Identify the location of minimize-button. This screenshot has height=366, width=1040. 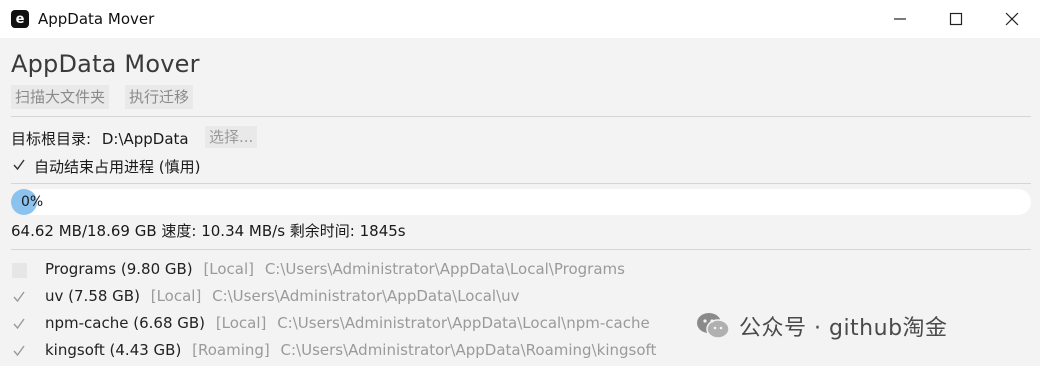
(900, 19).